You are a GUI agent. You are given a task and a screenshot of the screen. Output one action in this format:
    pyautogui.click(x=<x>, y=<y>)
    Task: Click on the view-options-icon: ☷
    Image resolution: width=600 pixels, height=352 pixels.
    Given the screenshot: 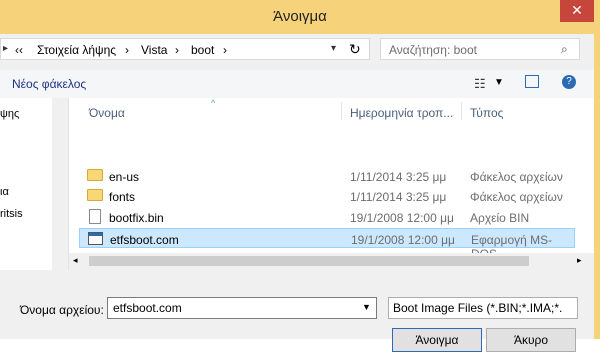 What is the action you would take?
    pyautogui.click(x=480, y=84)
    